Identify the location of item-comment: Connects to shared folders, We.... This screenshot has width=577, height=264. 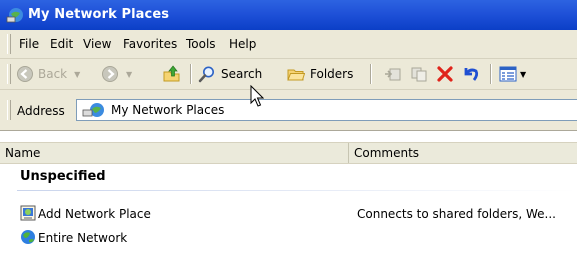
(456, 214).